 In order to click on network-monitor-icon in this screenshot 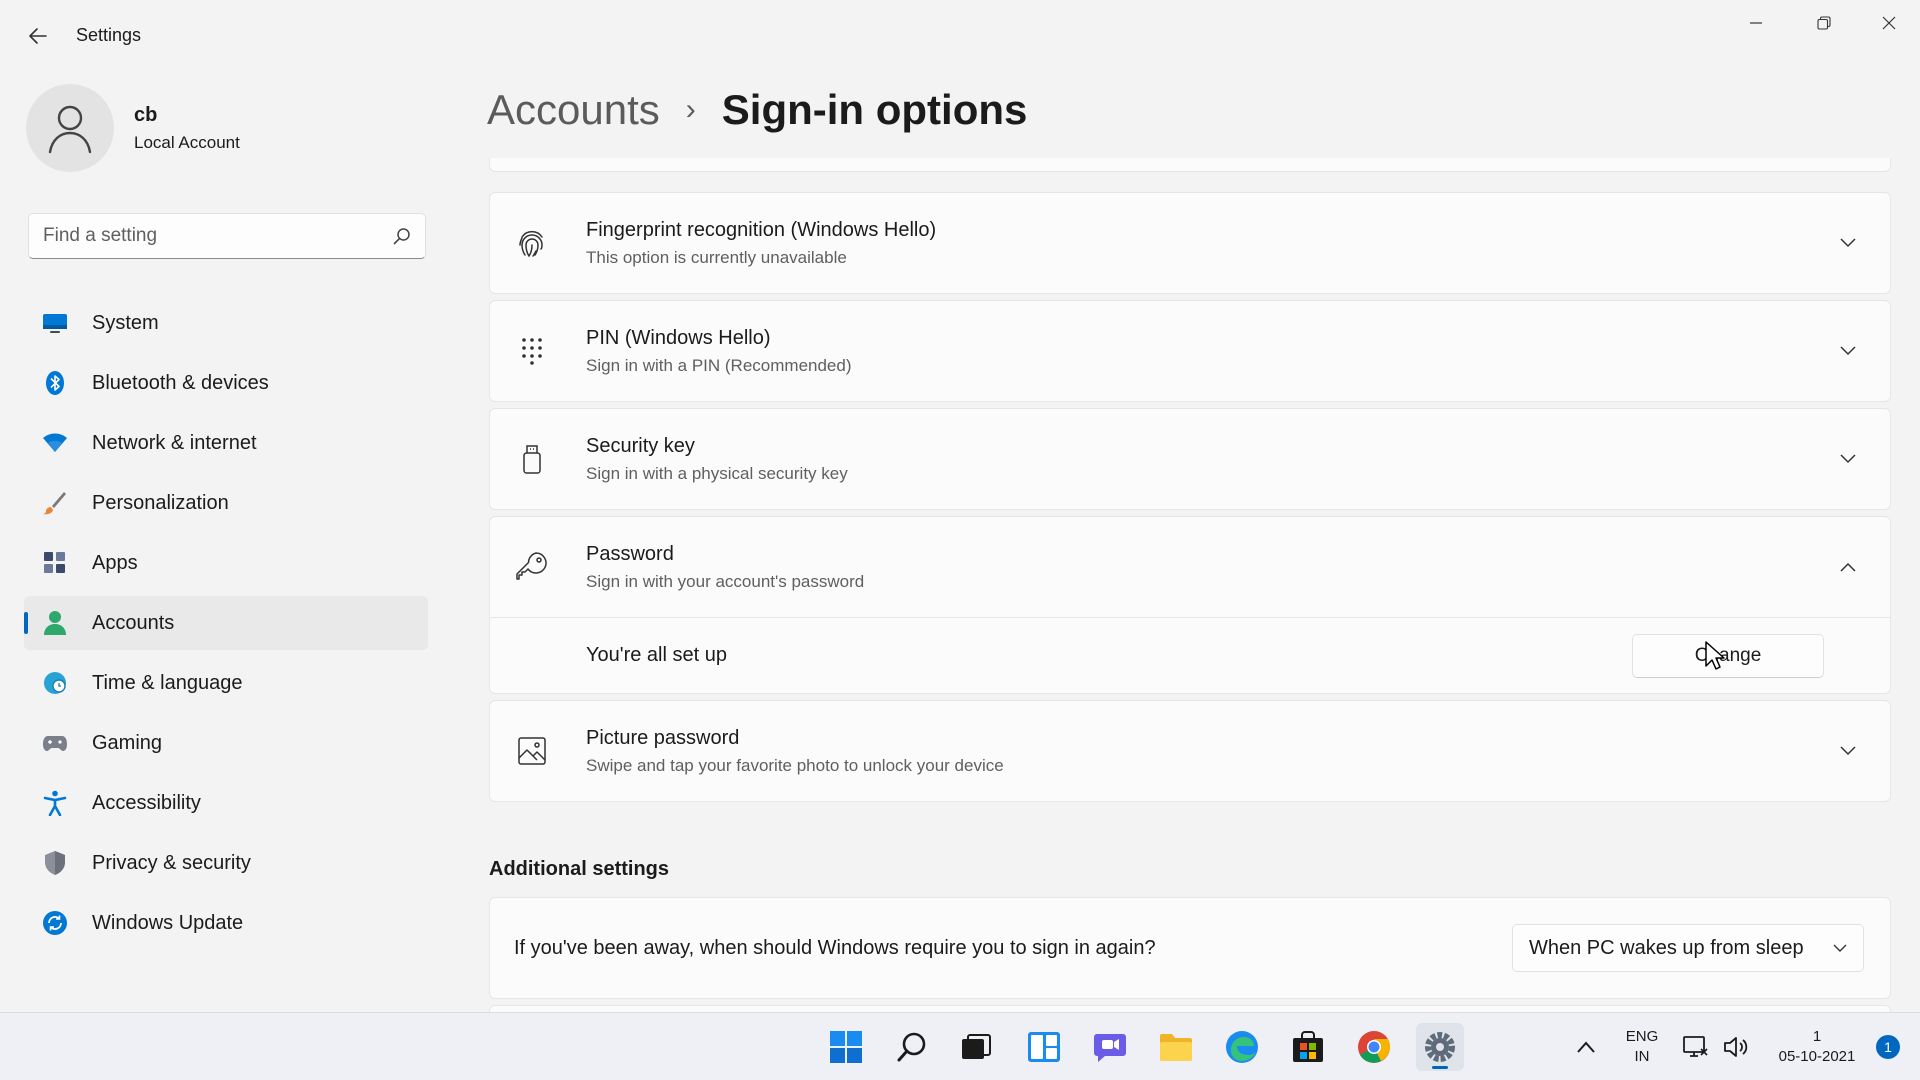, I will do `click(1695, 1046)`.